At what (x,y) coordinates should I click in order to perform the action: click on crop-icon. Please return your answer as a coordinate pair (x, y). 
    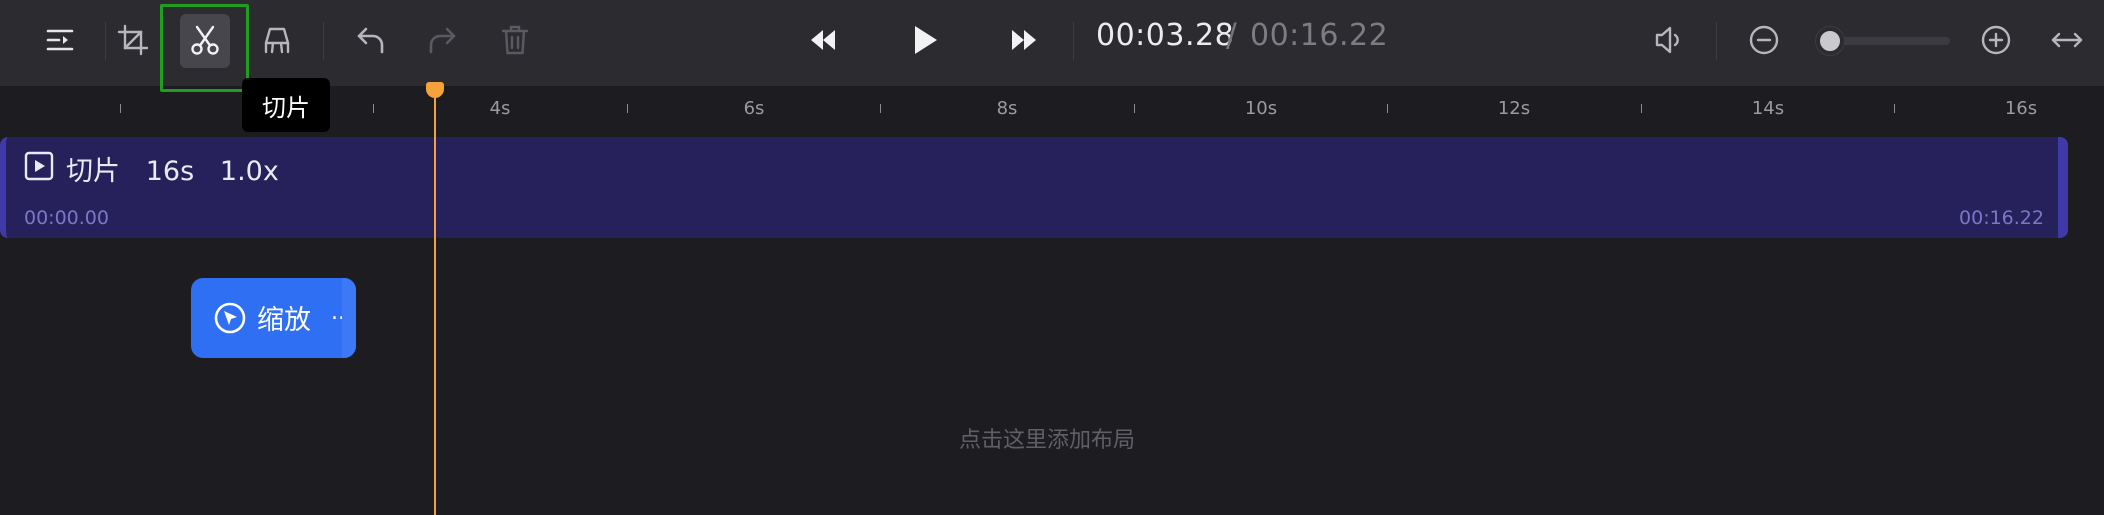
    Looking at the image, I should click on (133, 40).